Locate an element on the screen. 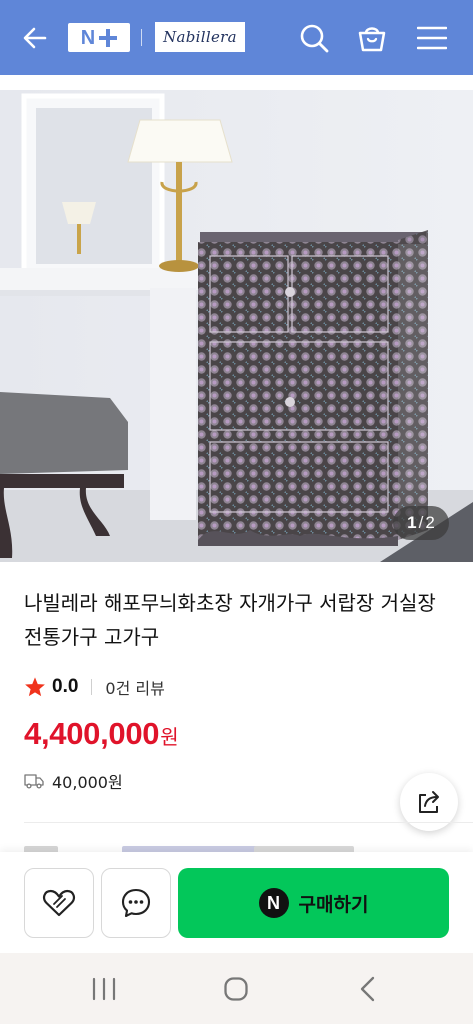 Image resolution: width=473 pixels, height=1024 pixels. back-arrow-icon is located at coordinates (35, 38).